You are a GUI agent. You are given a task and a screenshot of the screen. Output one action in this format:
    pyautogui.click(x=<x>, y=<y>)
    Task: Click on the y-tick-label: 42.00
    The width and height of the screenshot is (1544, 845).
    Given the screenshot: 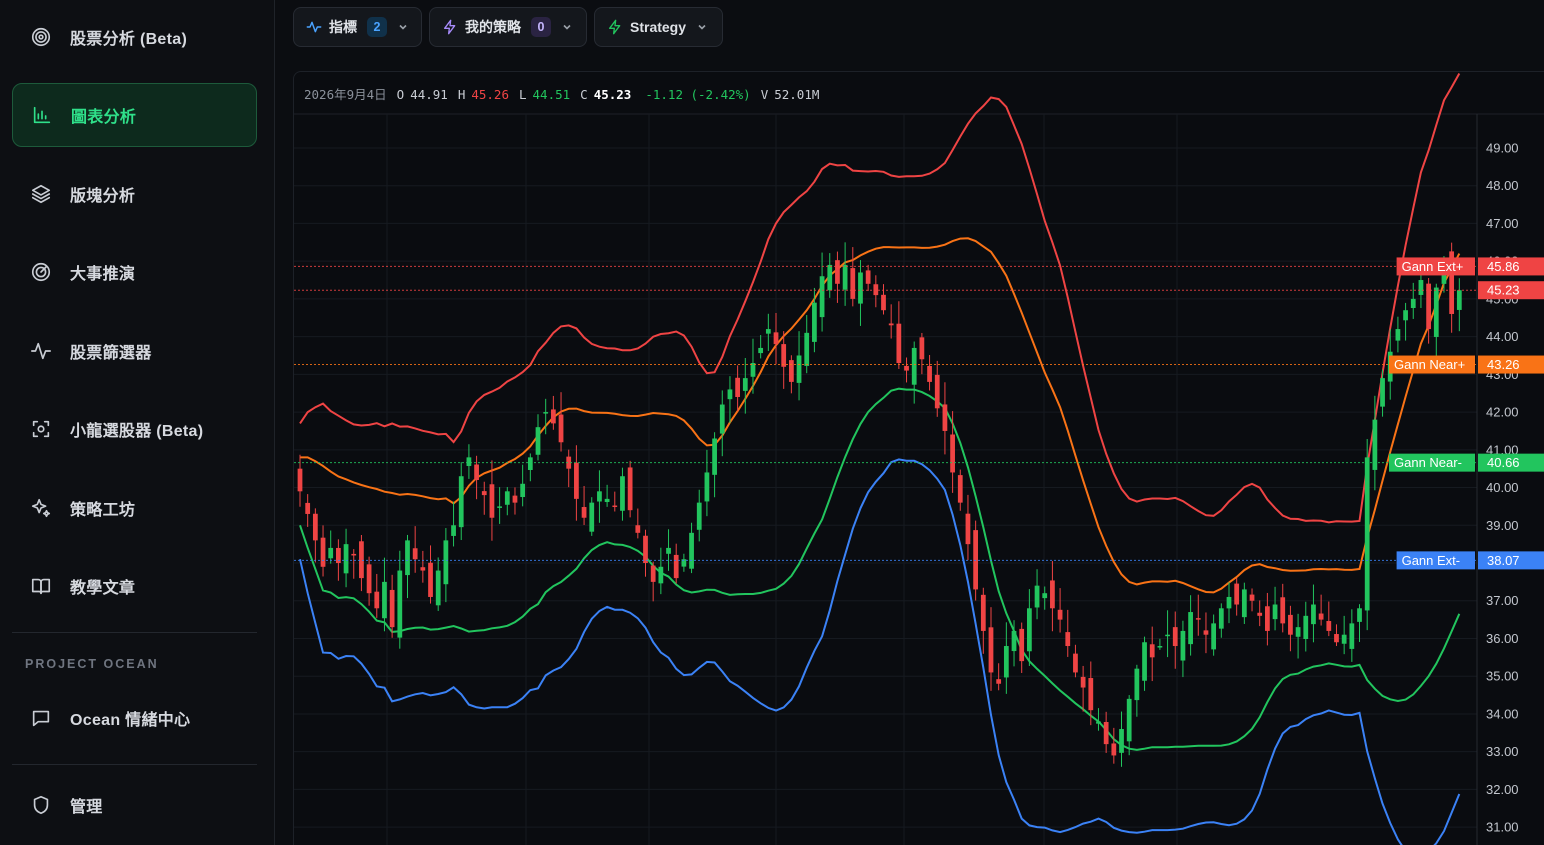 What is the action you would take?
    pyautogui.click(x=1502, y=412)
    